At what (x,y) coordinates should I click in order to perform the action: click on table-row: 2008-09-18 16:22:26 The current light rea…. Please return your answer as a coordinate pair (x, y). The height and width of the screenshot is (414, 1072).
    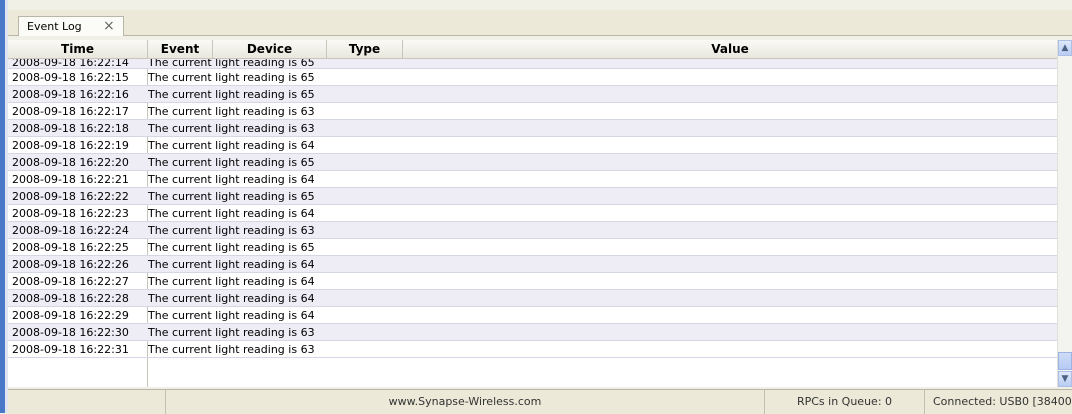
    Looking at the image, I should click on (532, 264).